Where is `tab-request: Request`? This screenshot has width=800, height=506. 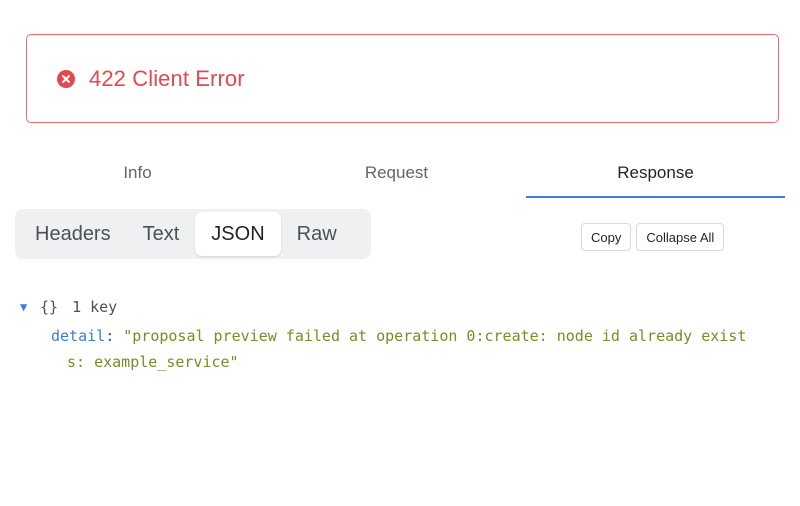 tab-request: Request is located at coordinates (396, 174).